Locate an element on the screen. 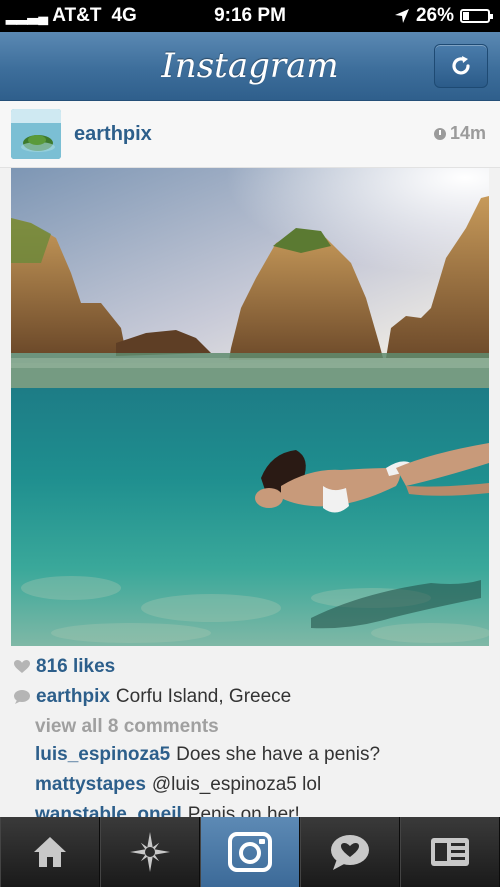 This screenshot has height=887, width=500. comment-text: Does she have a penis? is located at coordinates (278, 754).